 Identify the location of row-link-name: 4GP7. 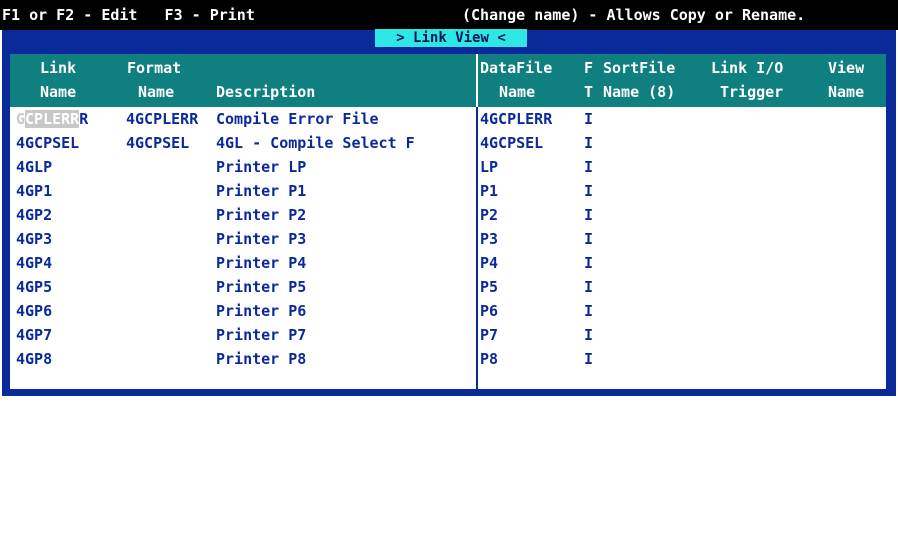
(34, 335).